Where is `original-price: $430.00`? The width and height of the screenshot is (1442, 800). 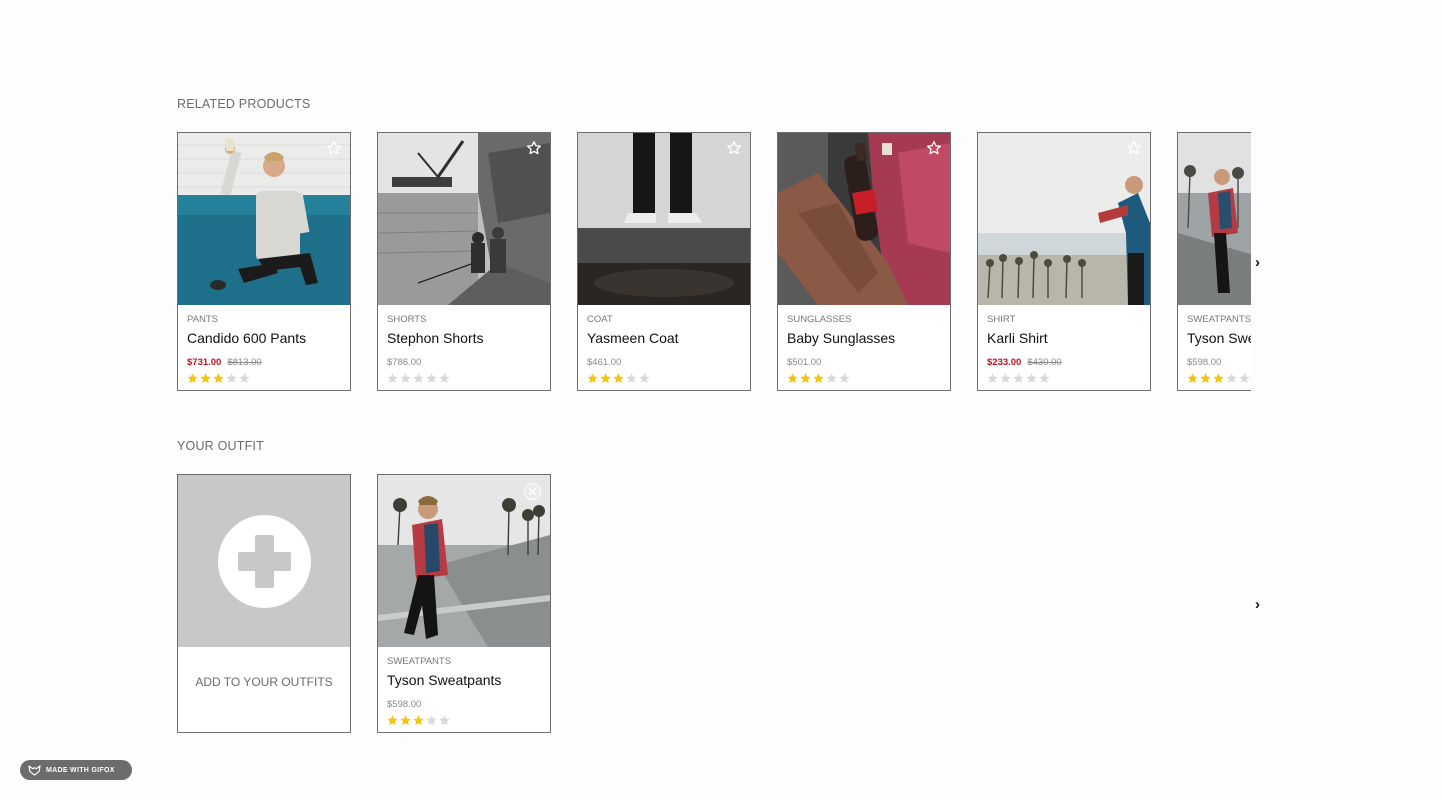
original-price: $430.00 is located at coordinates (1044, 362).